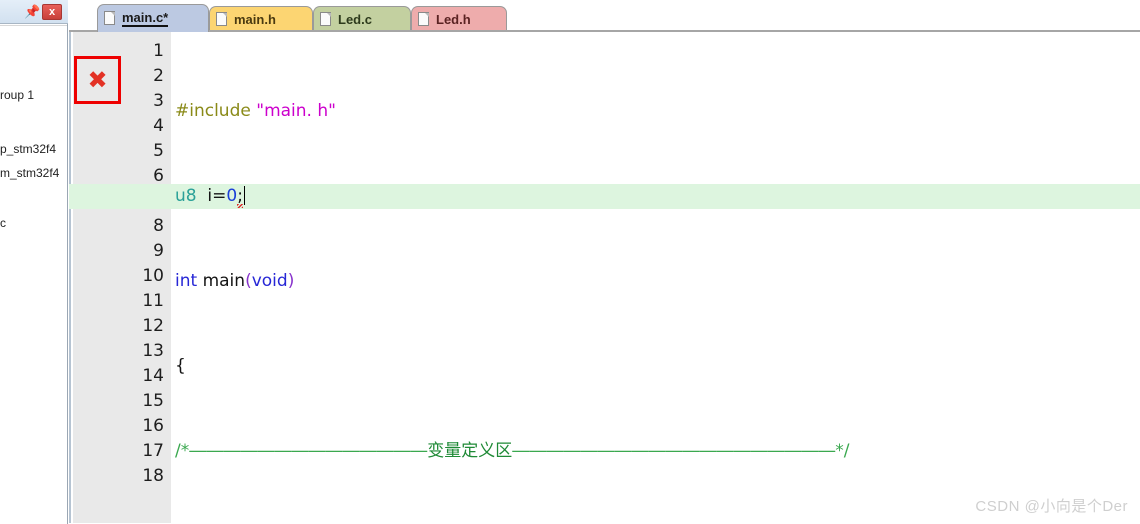 This screenshot has width=1140, height=524. Describe the element at coordinates (296, 111) in the screenshot. I see `string-token: "main. h"` at that location.